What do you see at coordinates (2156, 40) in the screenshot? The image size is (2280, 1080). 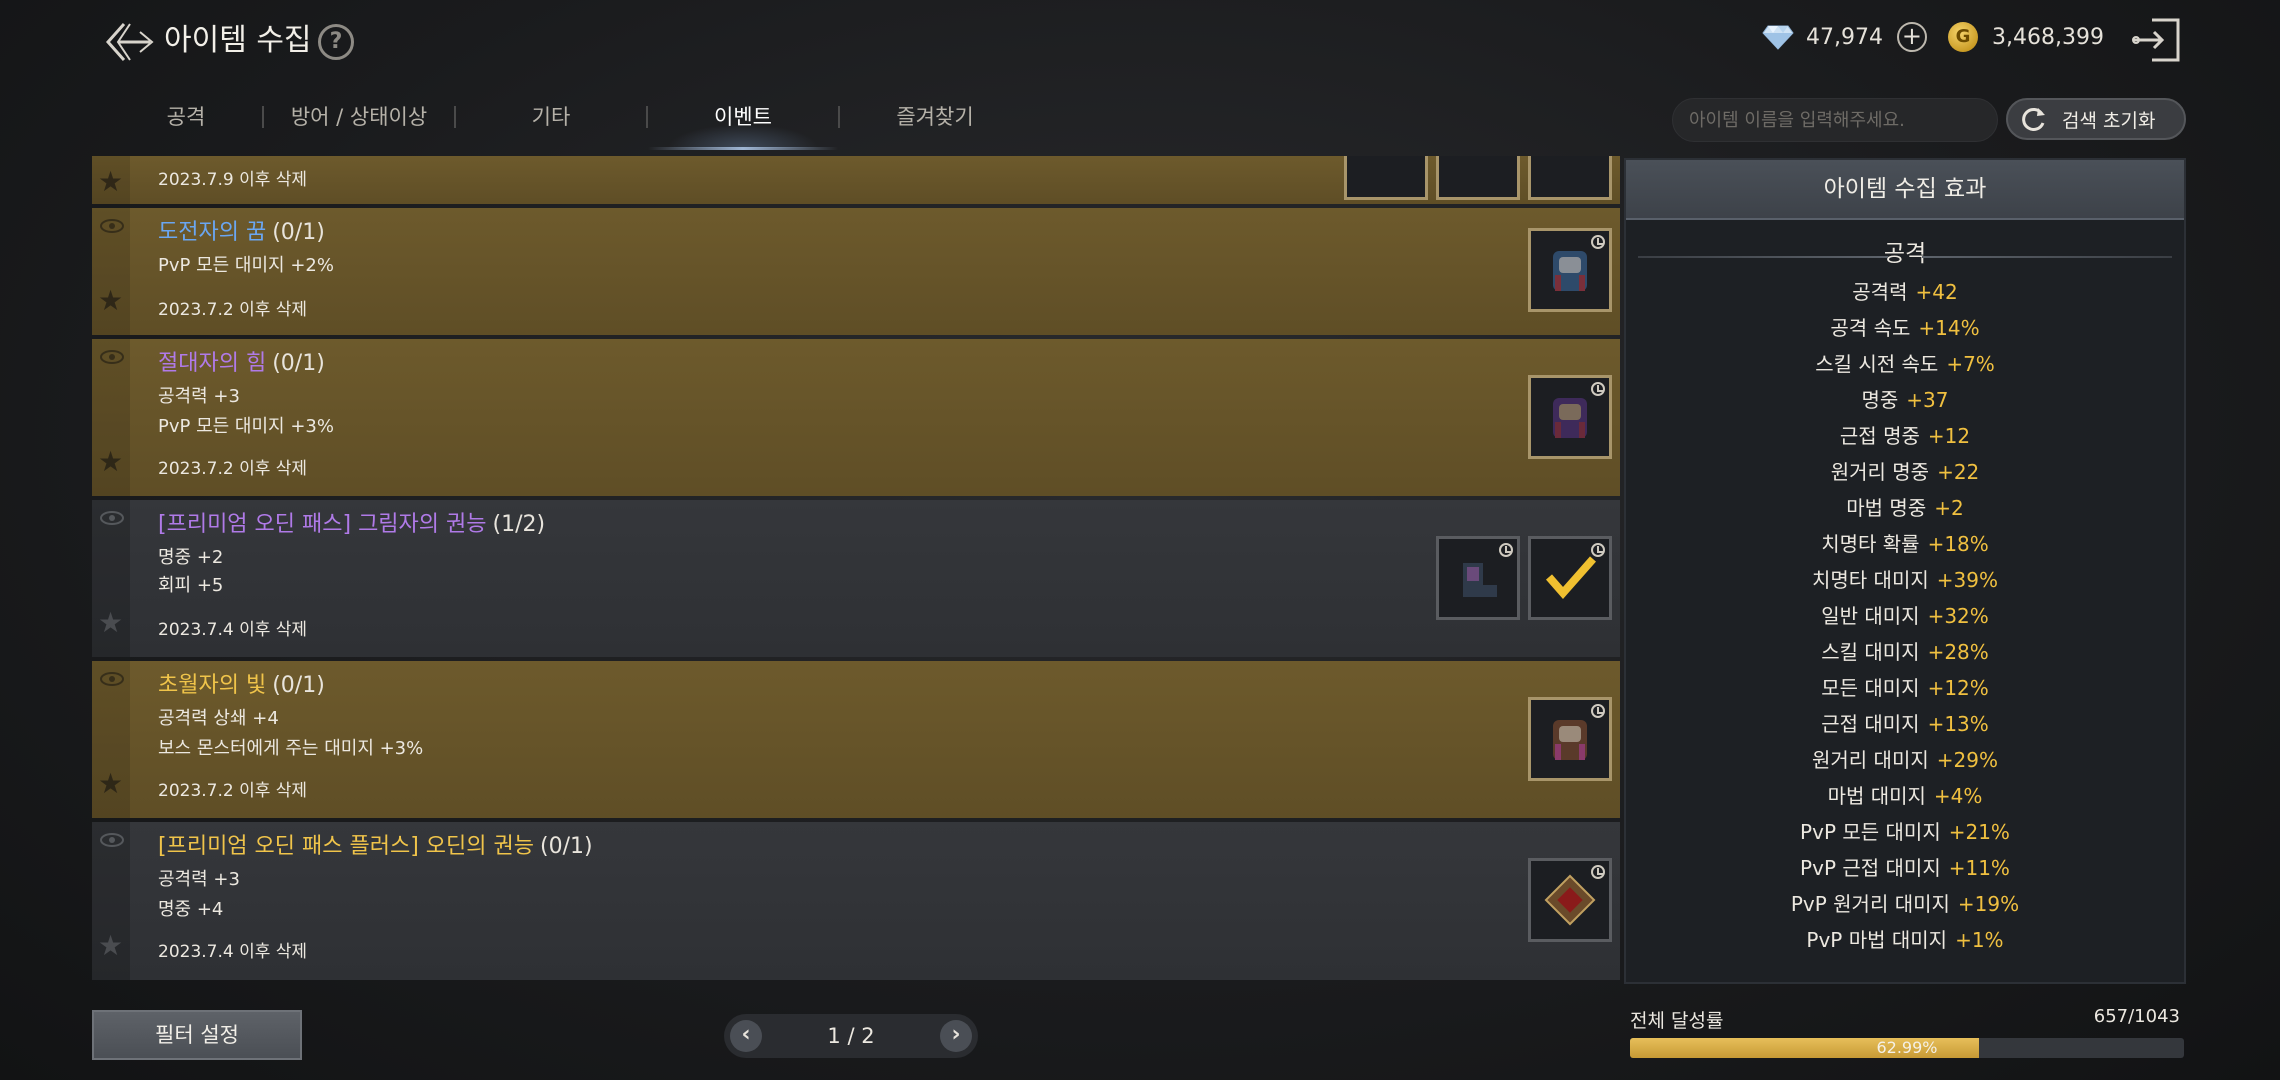 I see `exit-door-icon` at bounding box center [2156, 40].